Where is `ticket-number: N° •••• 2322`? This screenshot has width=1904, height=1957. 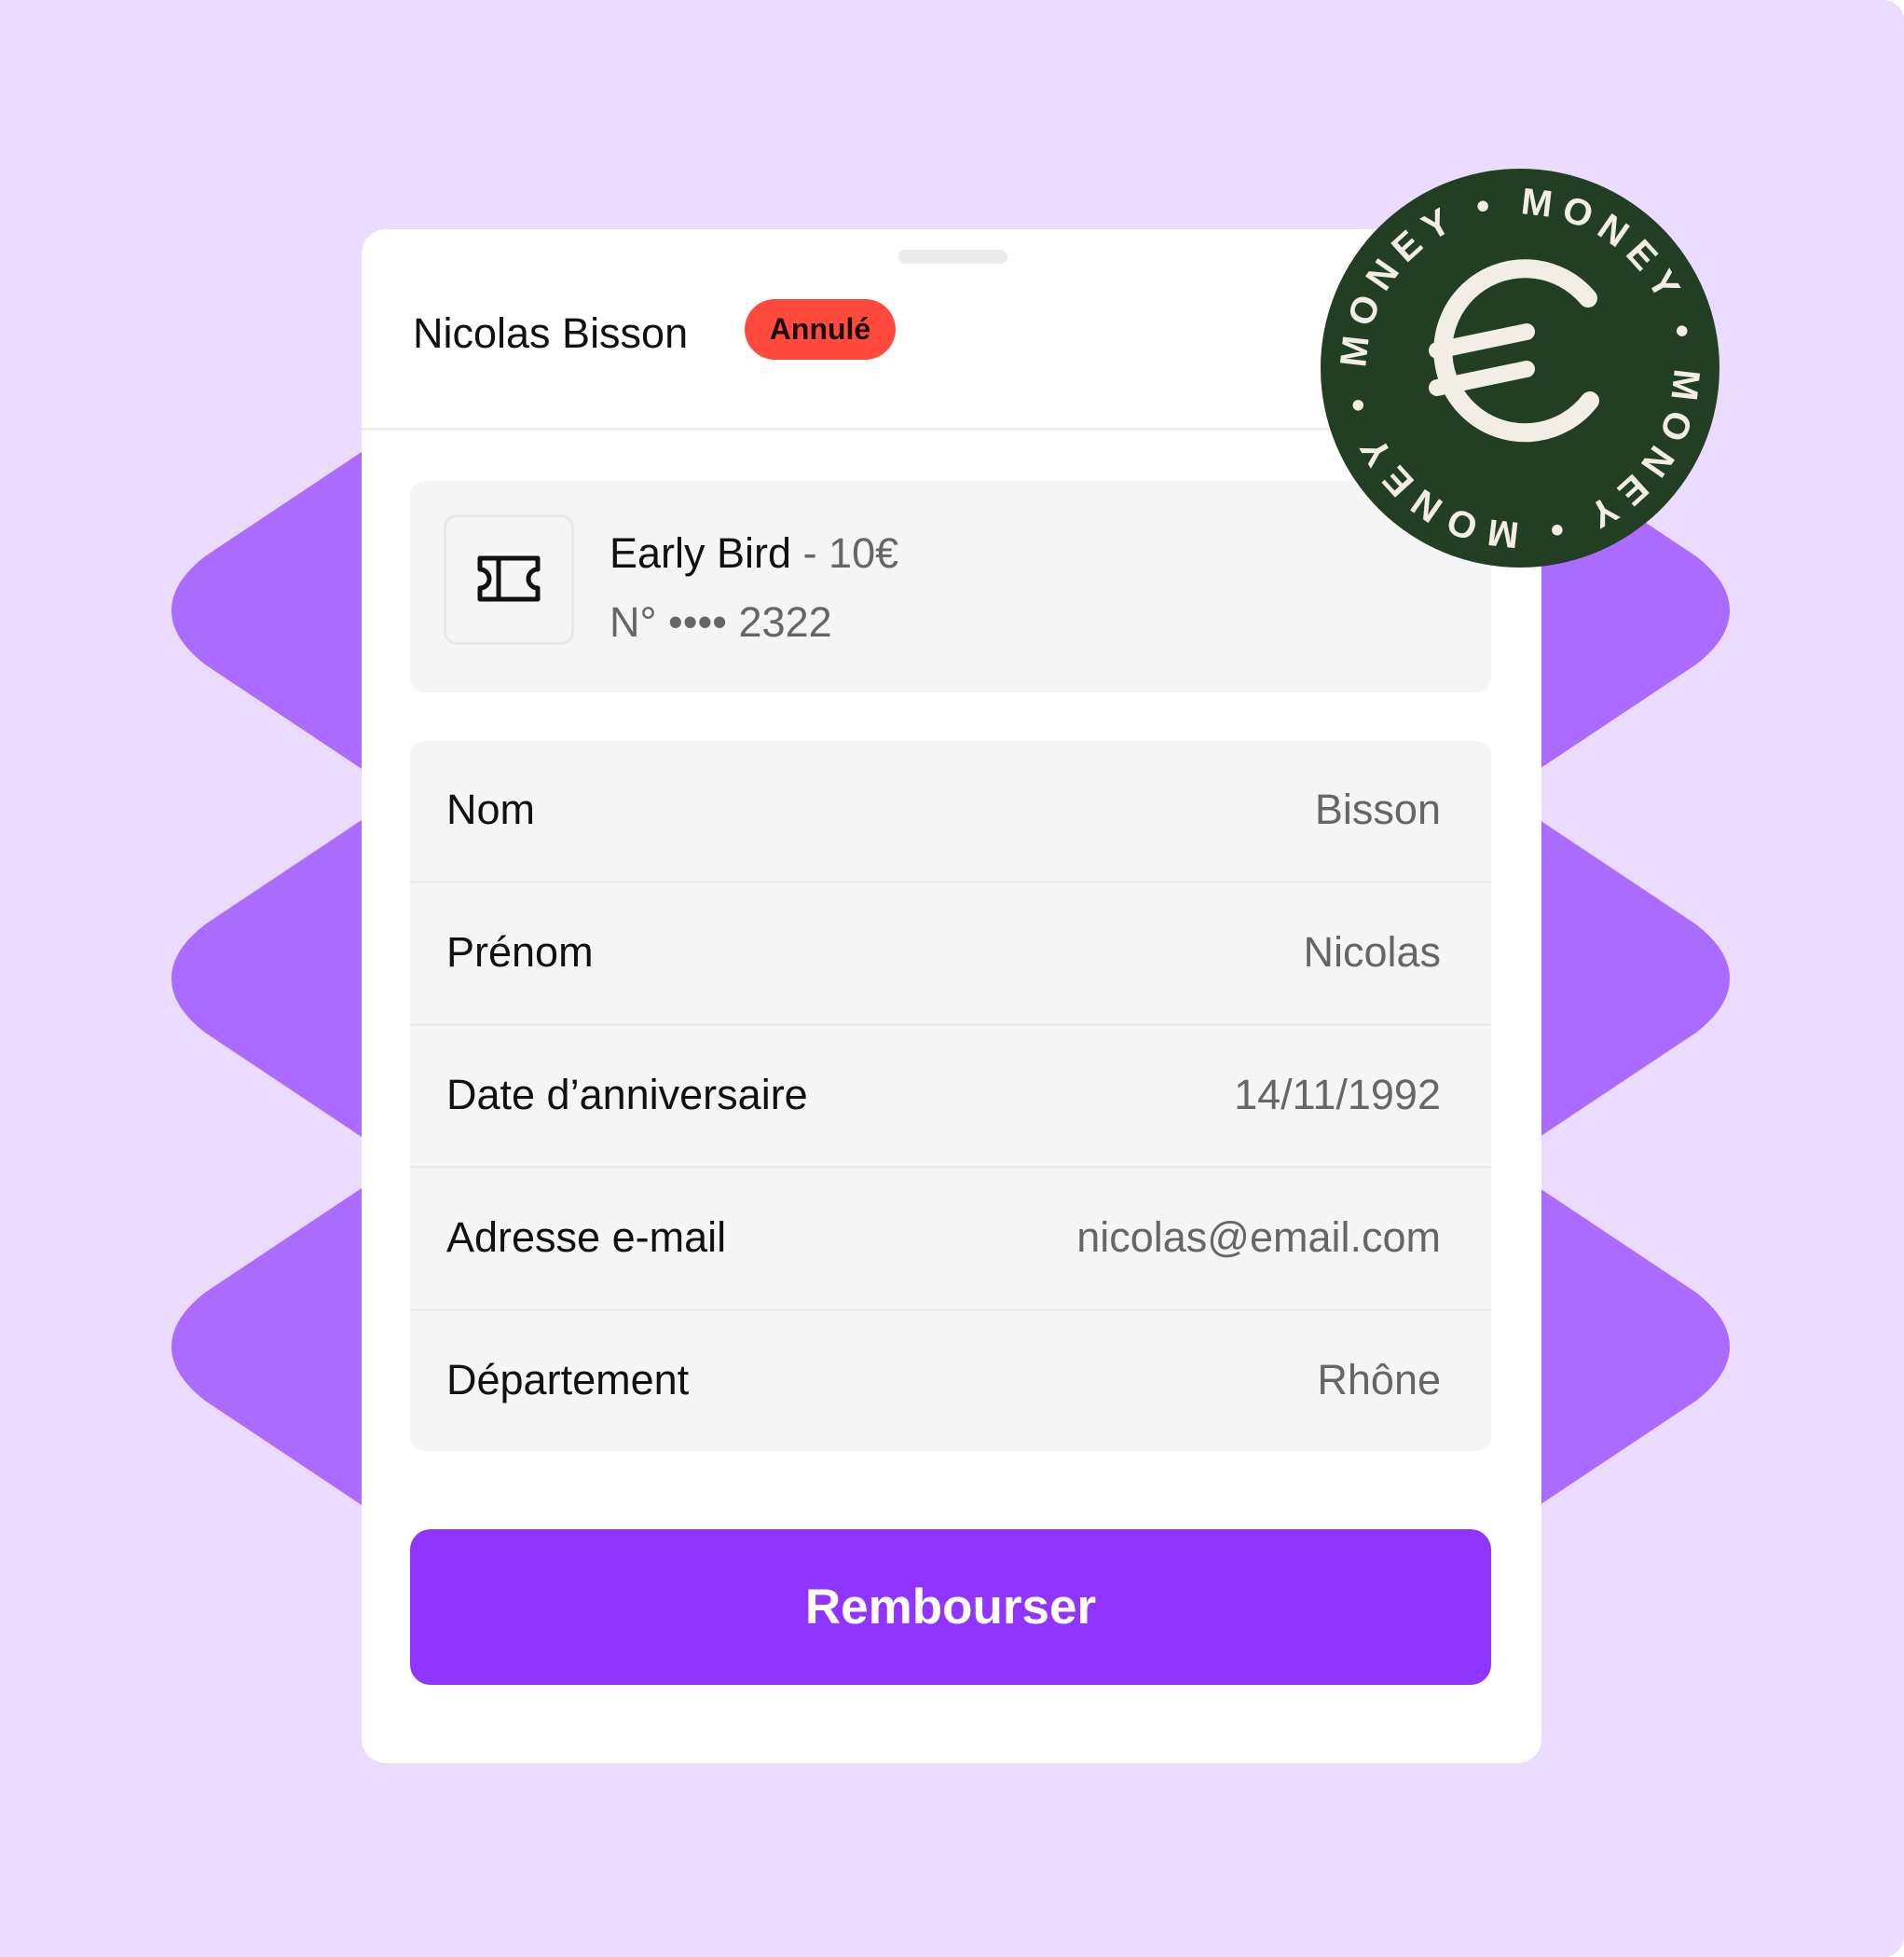 ticket-number: N° •••• 2322 is located at coordinates (721, 622).